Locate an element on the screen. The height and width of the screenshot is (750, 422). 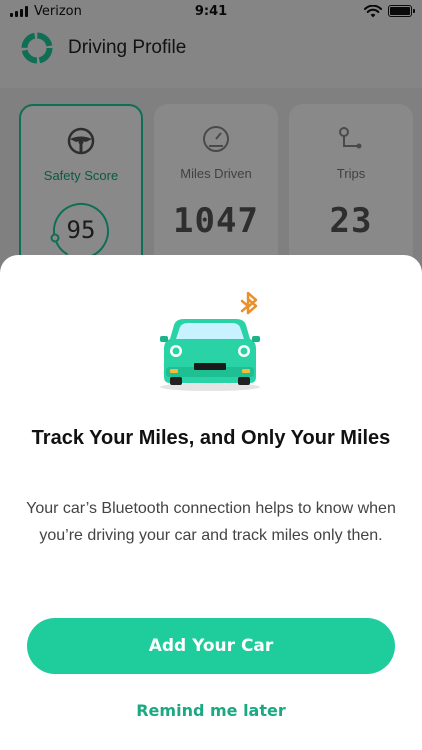
car-bluetooth-icon is located at coordinates (210, 341).